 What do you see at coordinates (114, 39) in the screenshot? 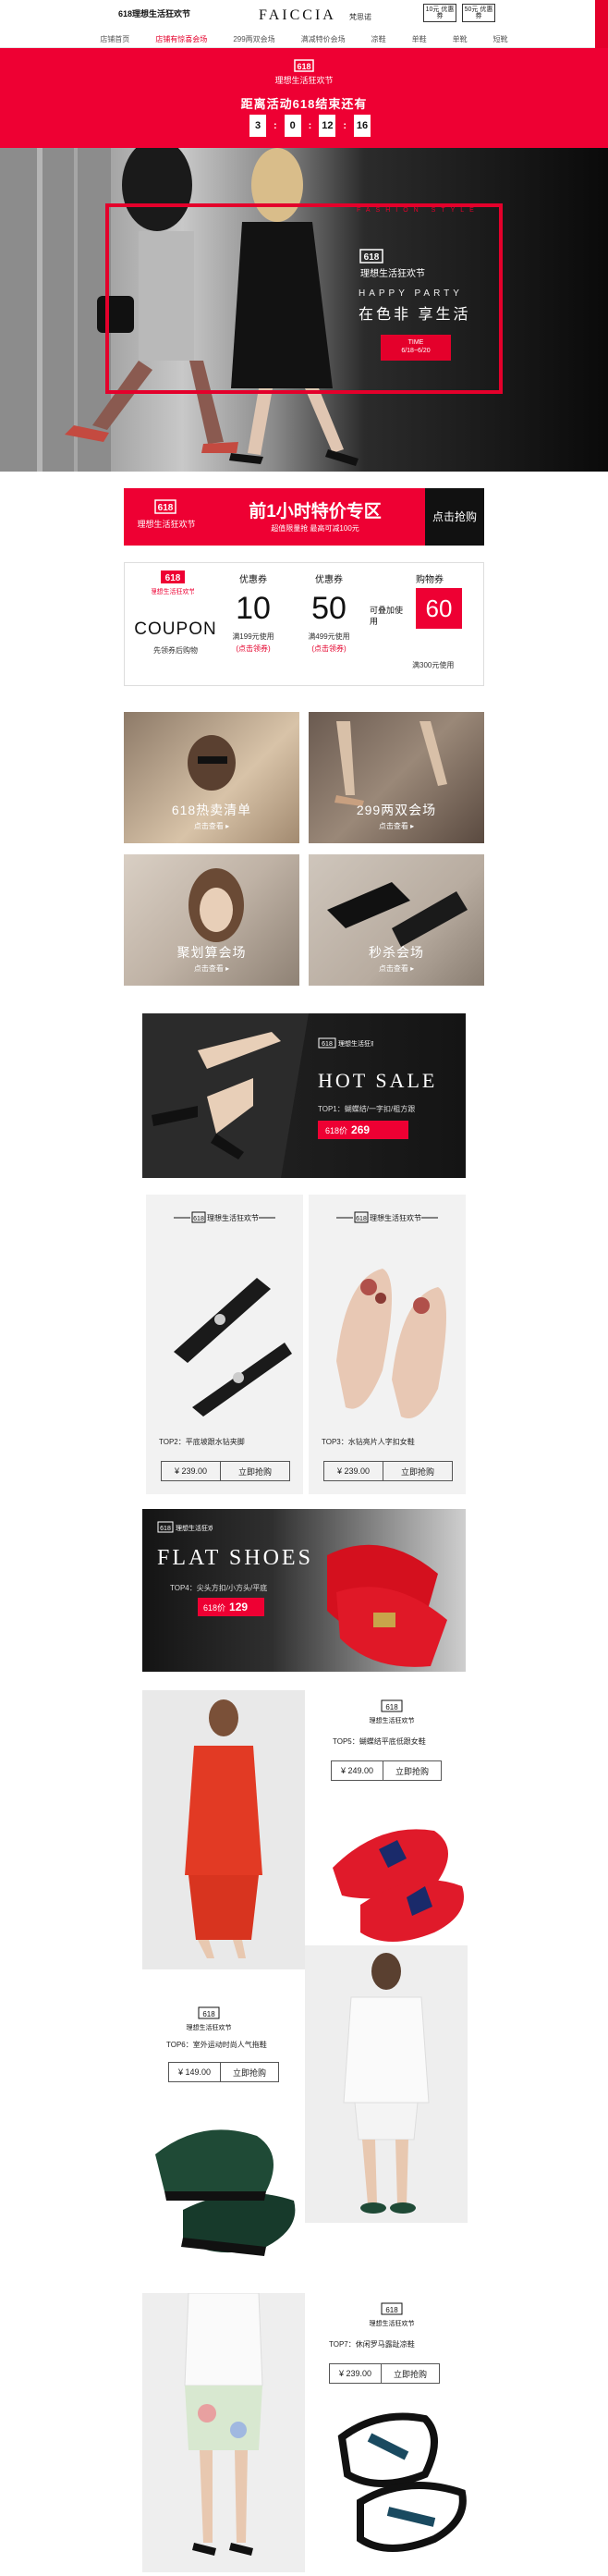
I see `nav-item-home: 店铺首页` at bounding box center [114, 39].